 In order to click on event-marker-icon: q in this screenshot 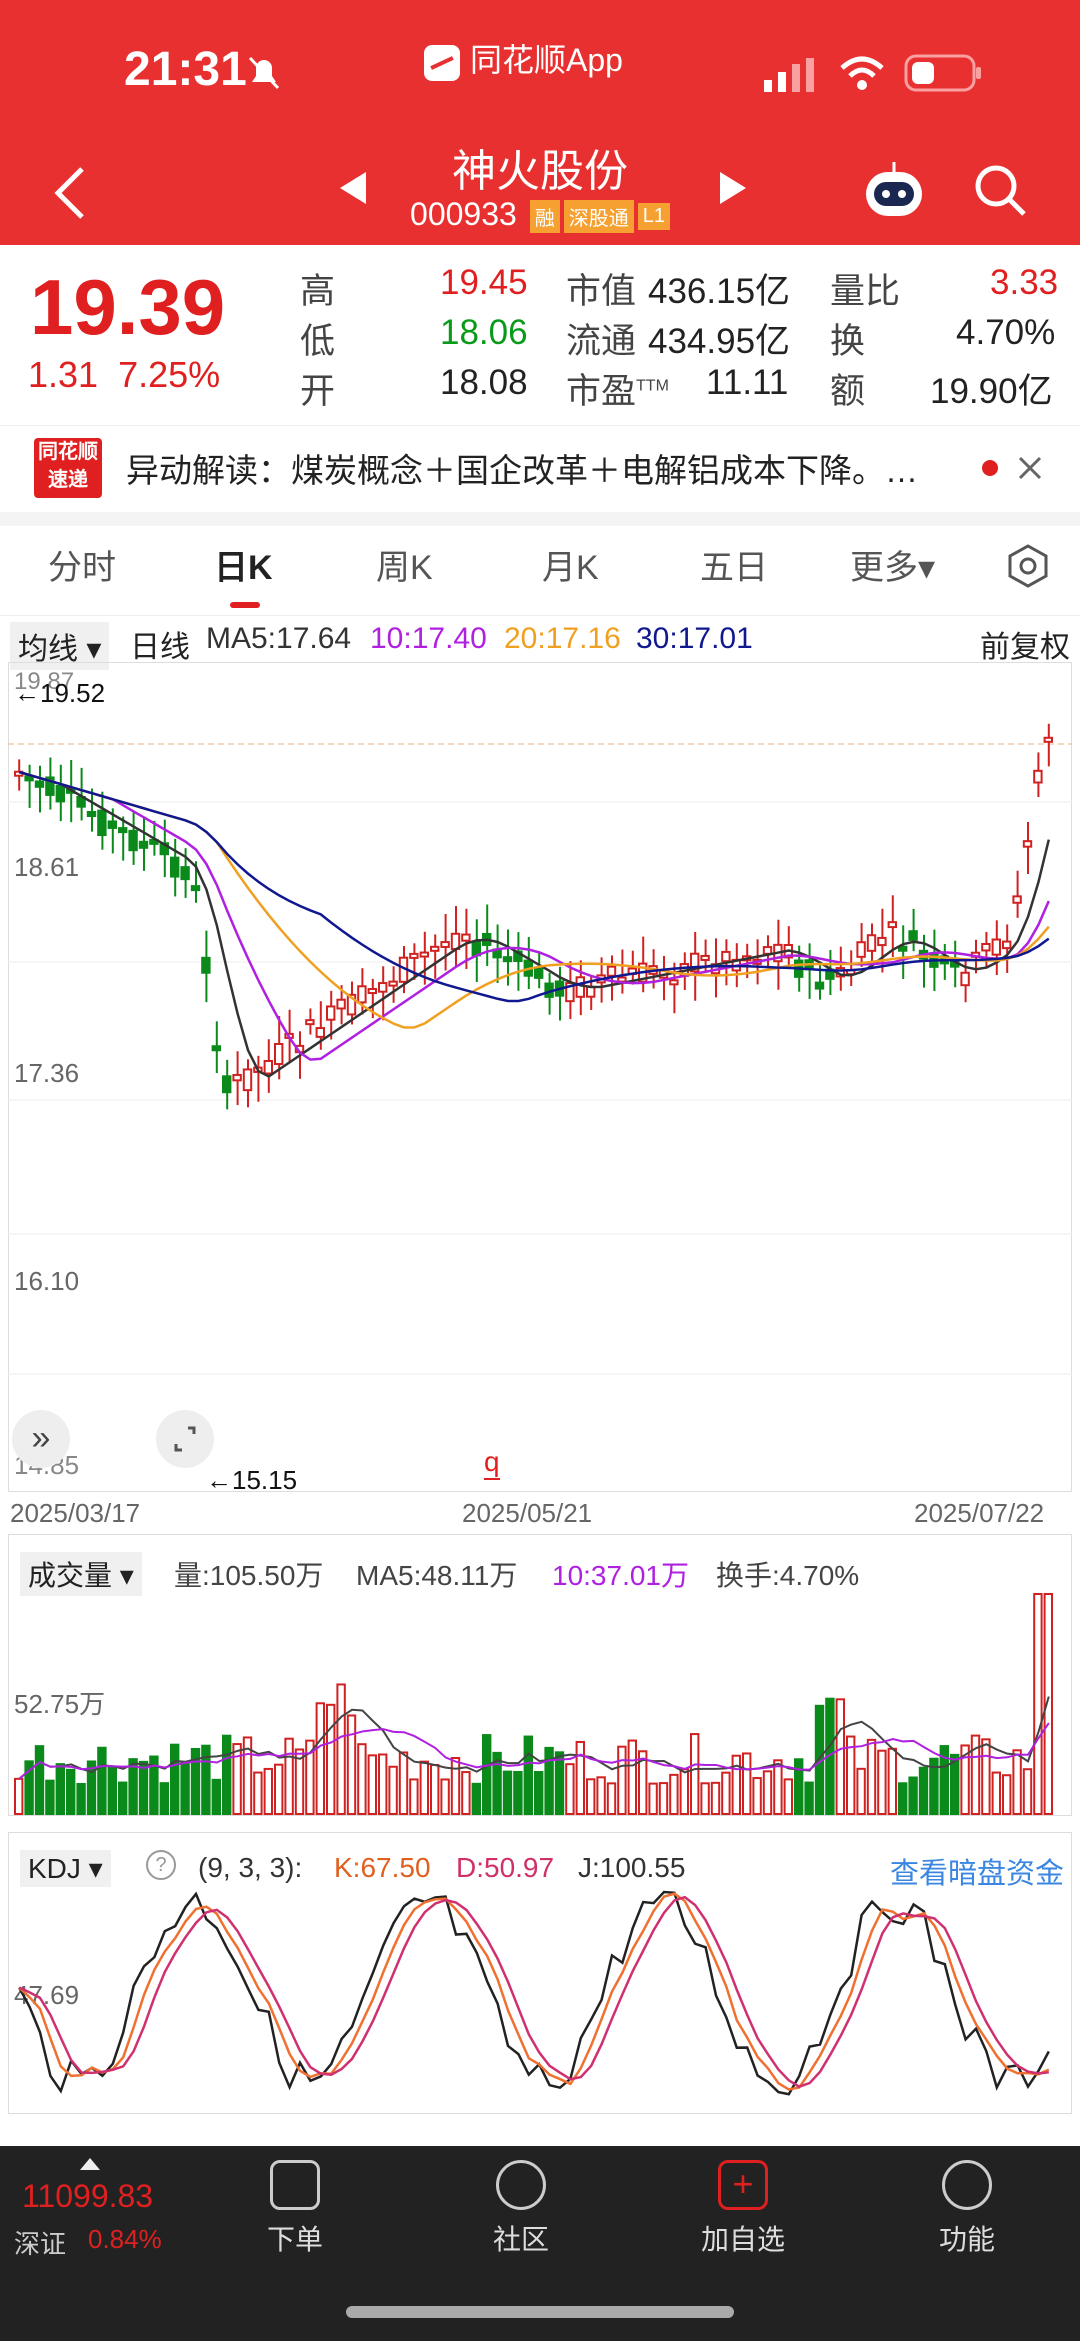, I will do `click(492, 1463)`.